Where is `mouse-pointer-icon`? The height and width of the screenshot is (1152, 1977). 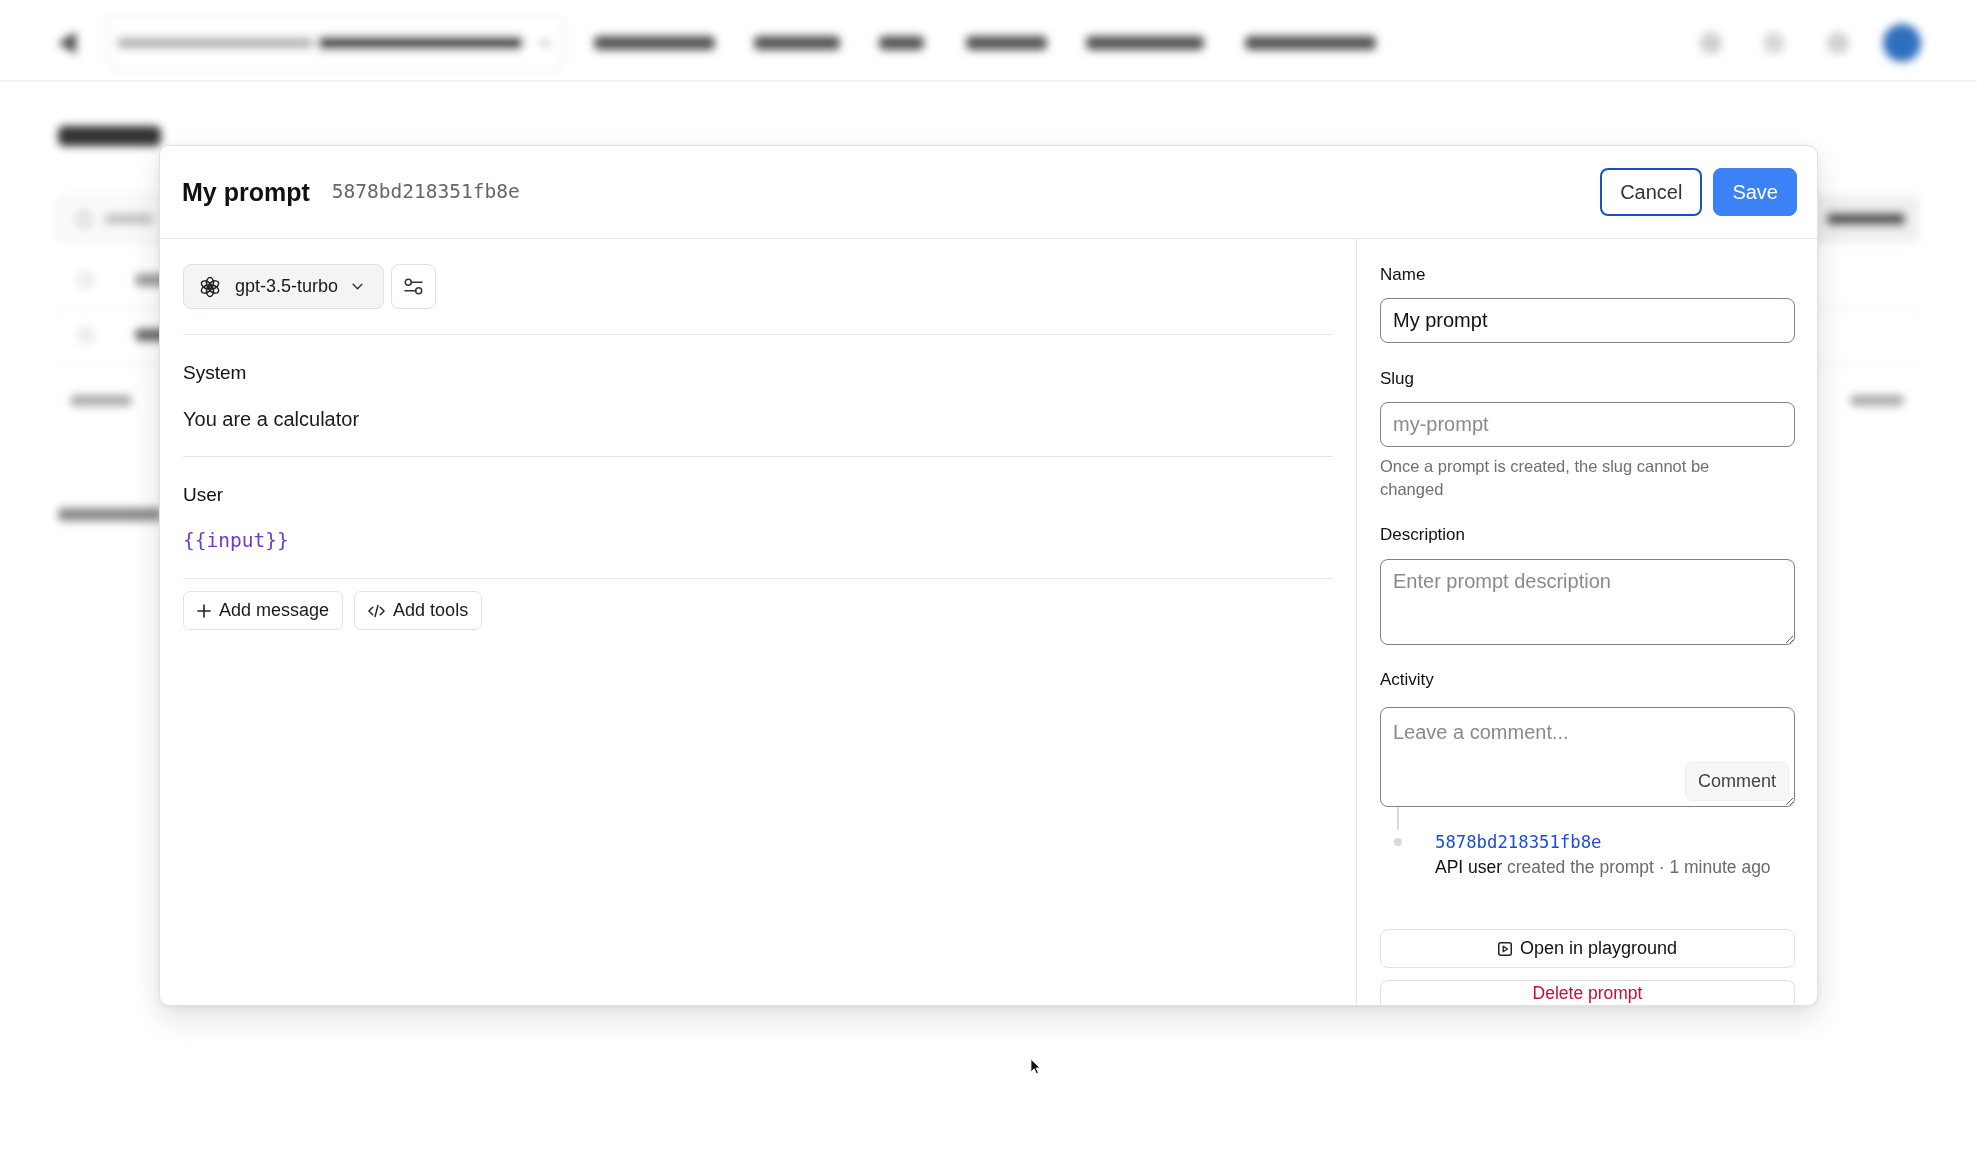 mouse-pointer-icon is located at coordinates (1035, 1066).